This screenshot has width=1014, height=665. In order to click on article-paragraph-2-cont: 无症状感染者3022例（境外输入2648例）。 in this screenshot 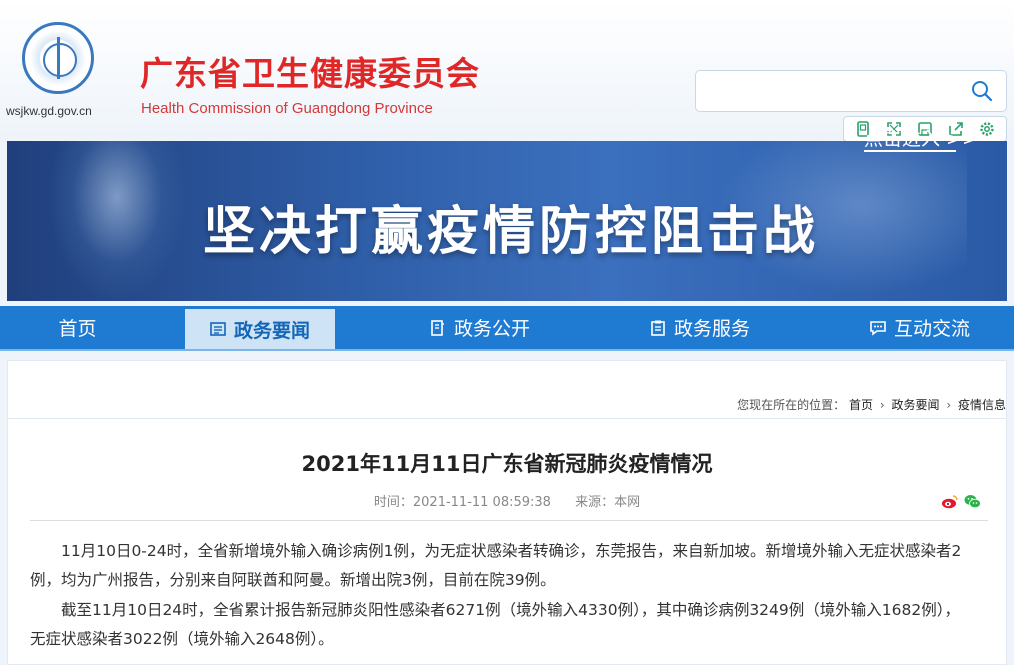, I will do `click(509, 639)`.